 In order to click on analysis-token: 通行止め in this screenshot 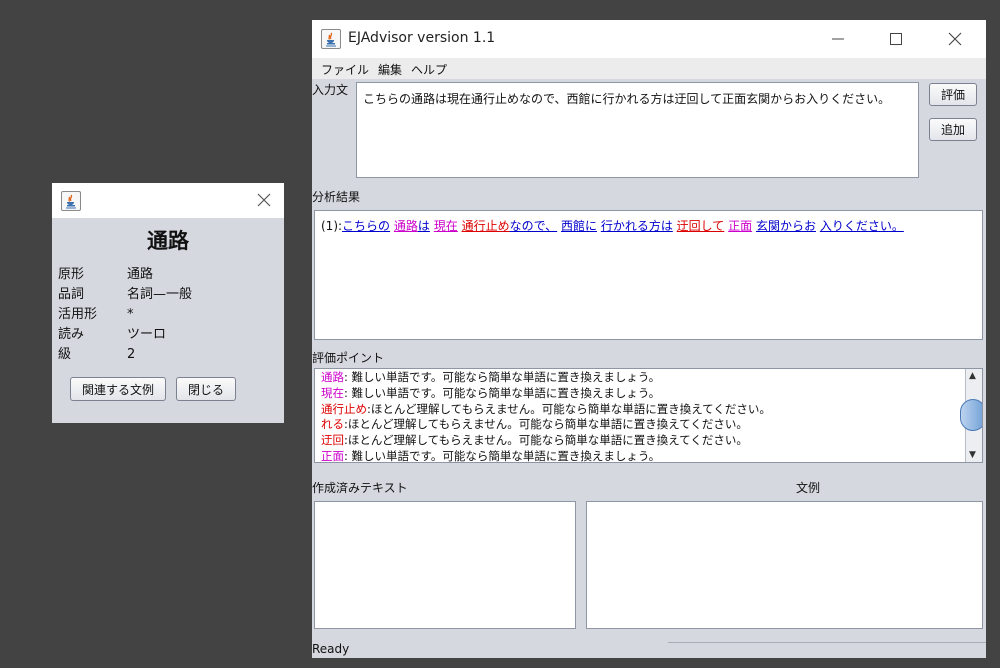, I will do `click(486, 226)`.